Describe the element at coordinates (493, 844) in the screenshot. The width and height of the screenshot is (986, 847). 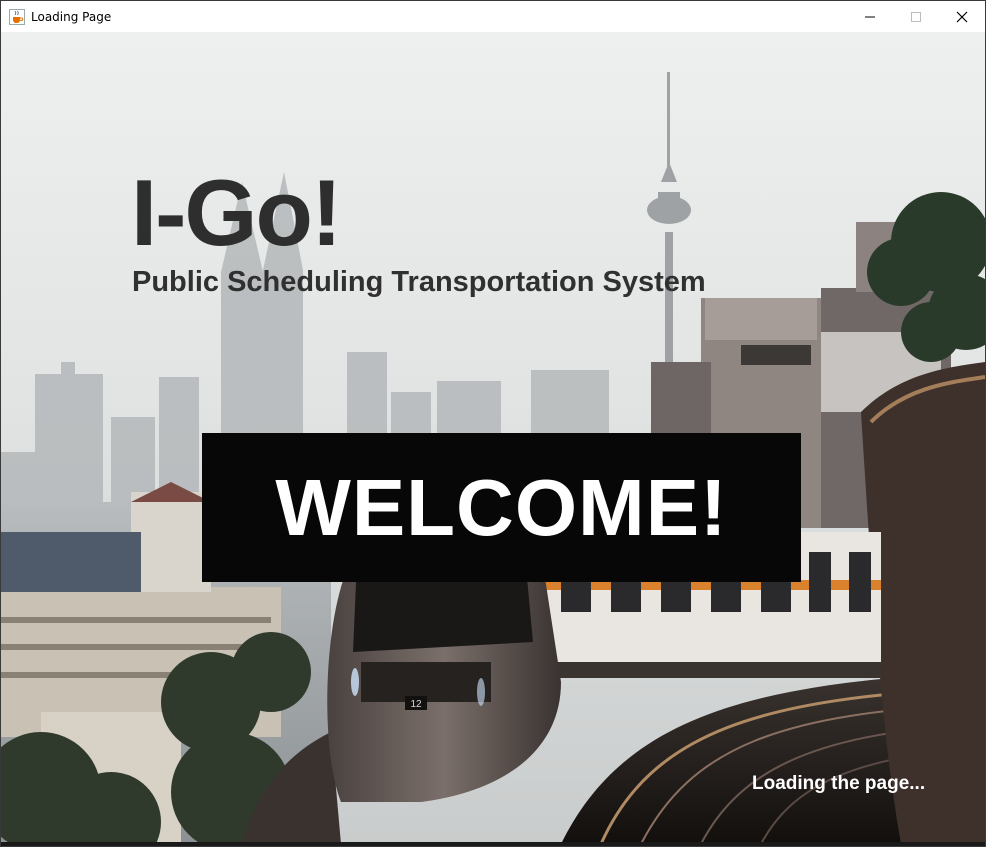
I see `window-bottom-border` at that location.